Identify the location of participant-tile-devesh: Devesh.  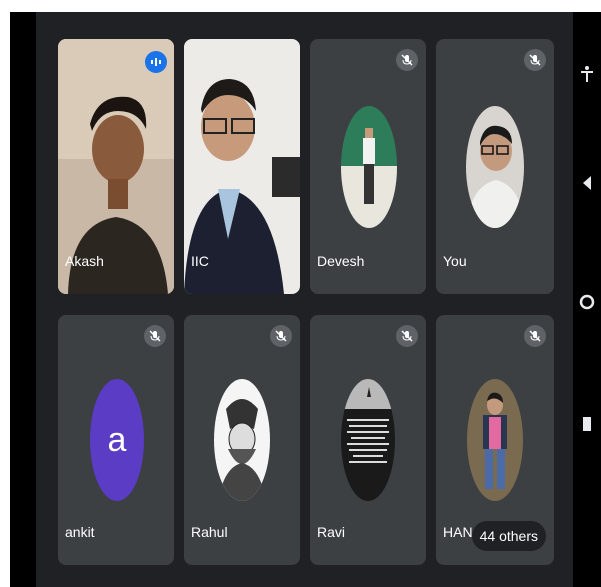
(368, 166).